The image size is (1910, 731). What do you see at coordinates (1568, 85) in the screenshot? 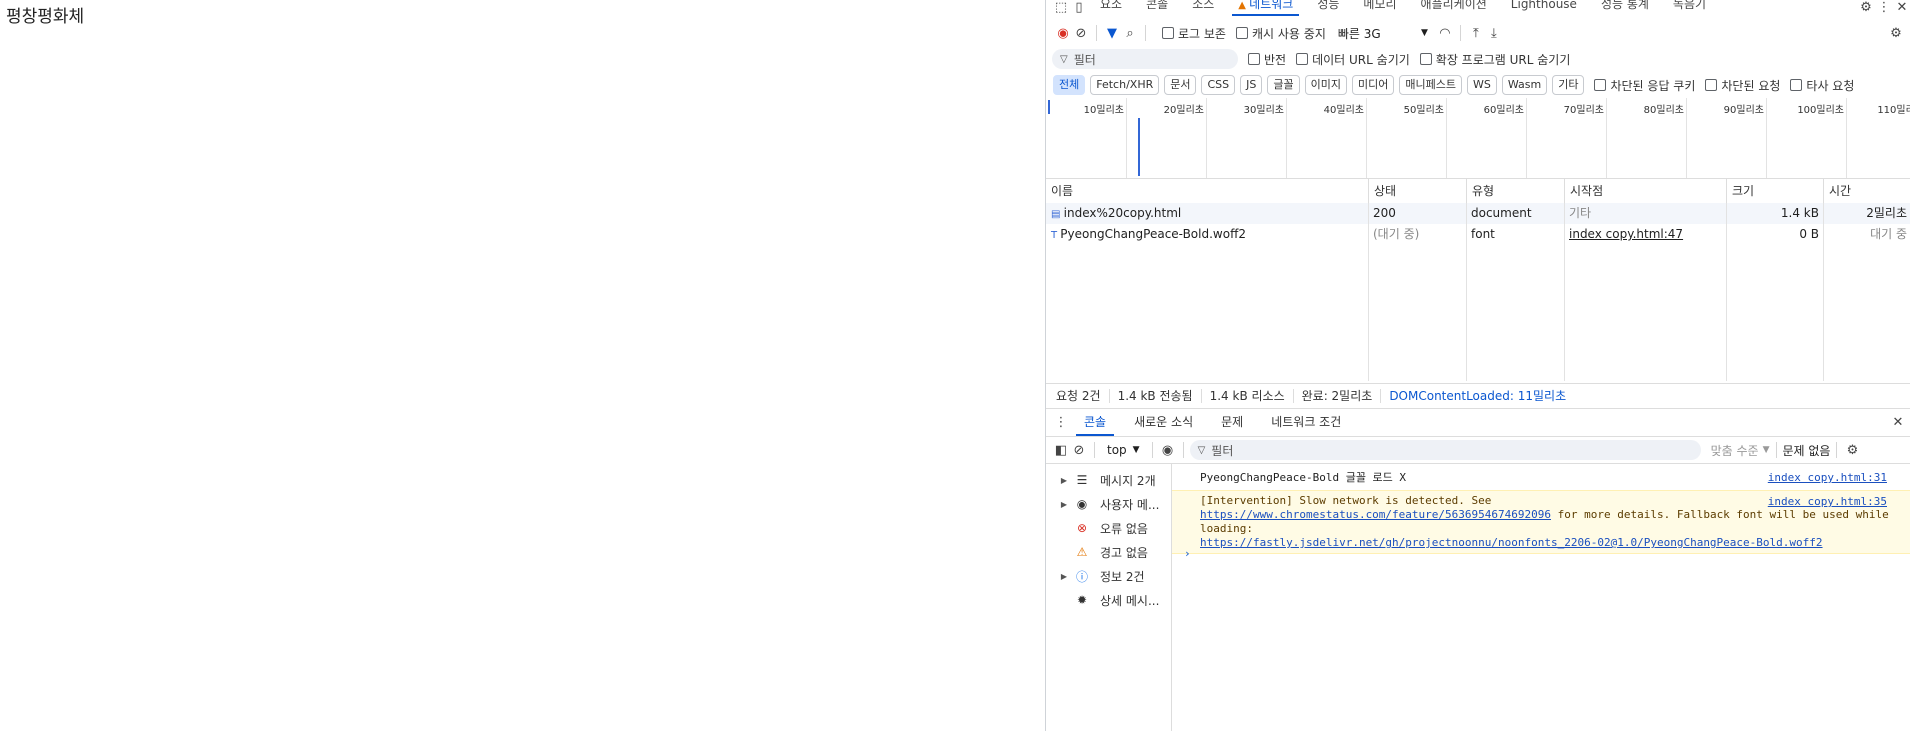
I see `type-filter-11: 기타` at bounding box center [1568, 85].